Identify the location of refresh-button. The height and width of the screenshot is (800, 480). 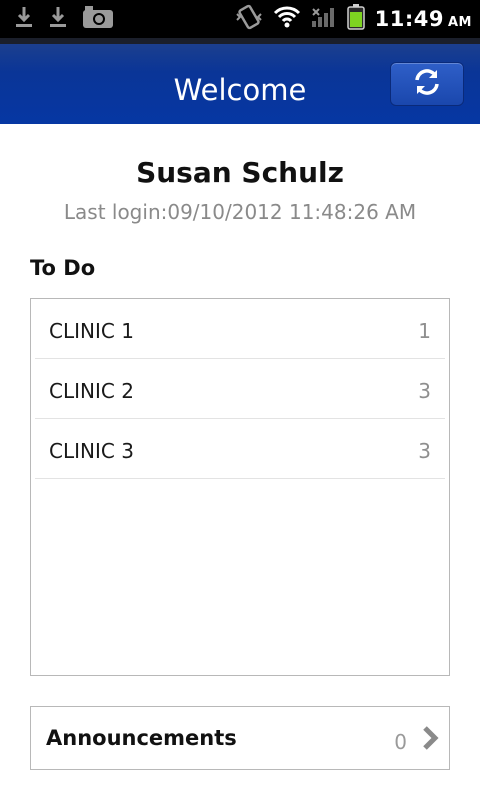
(427, 84).